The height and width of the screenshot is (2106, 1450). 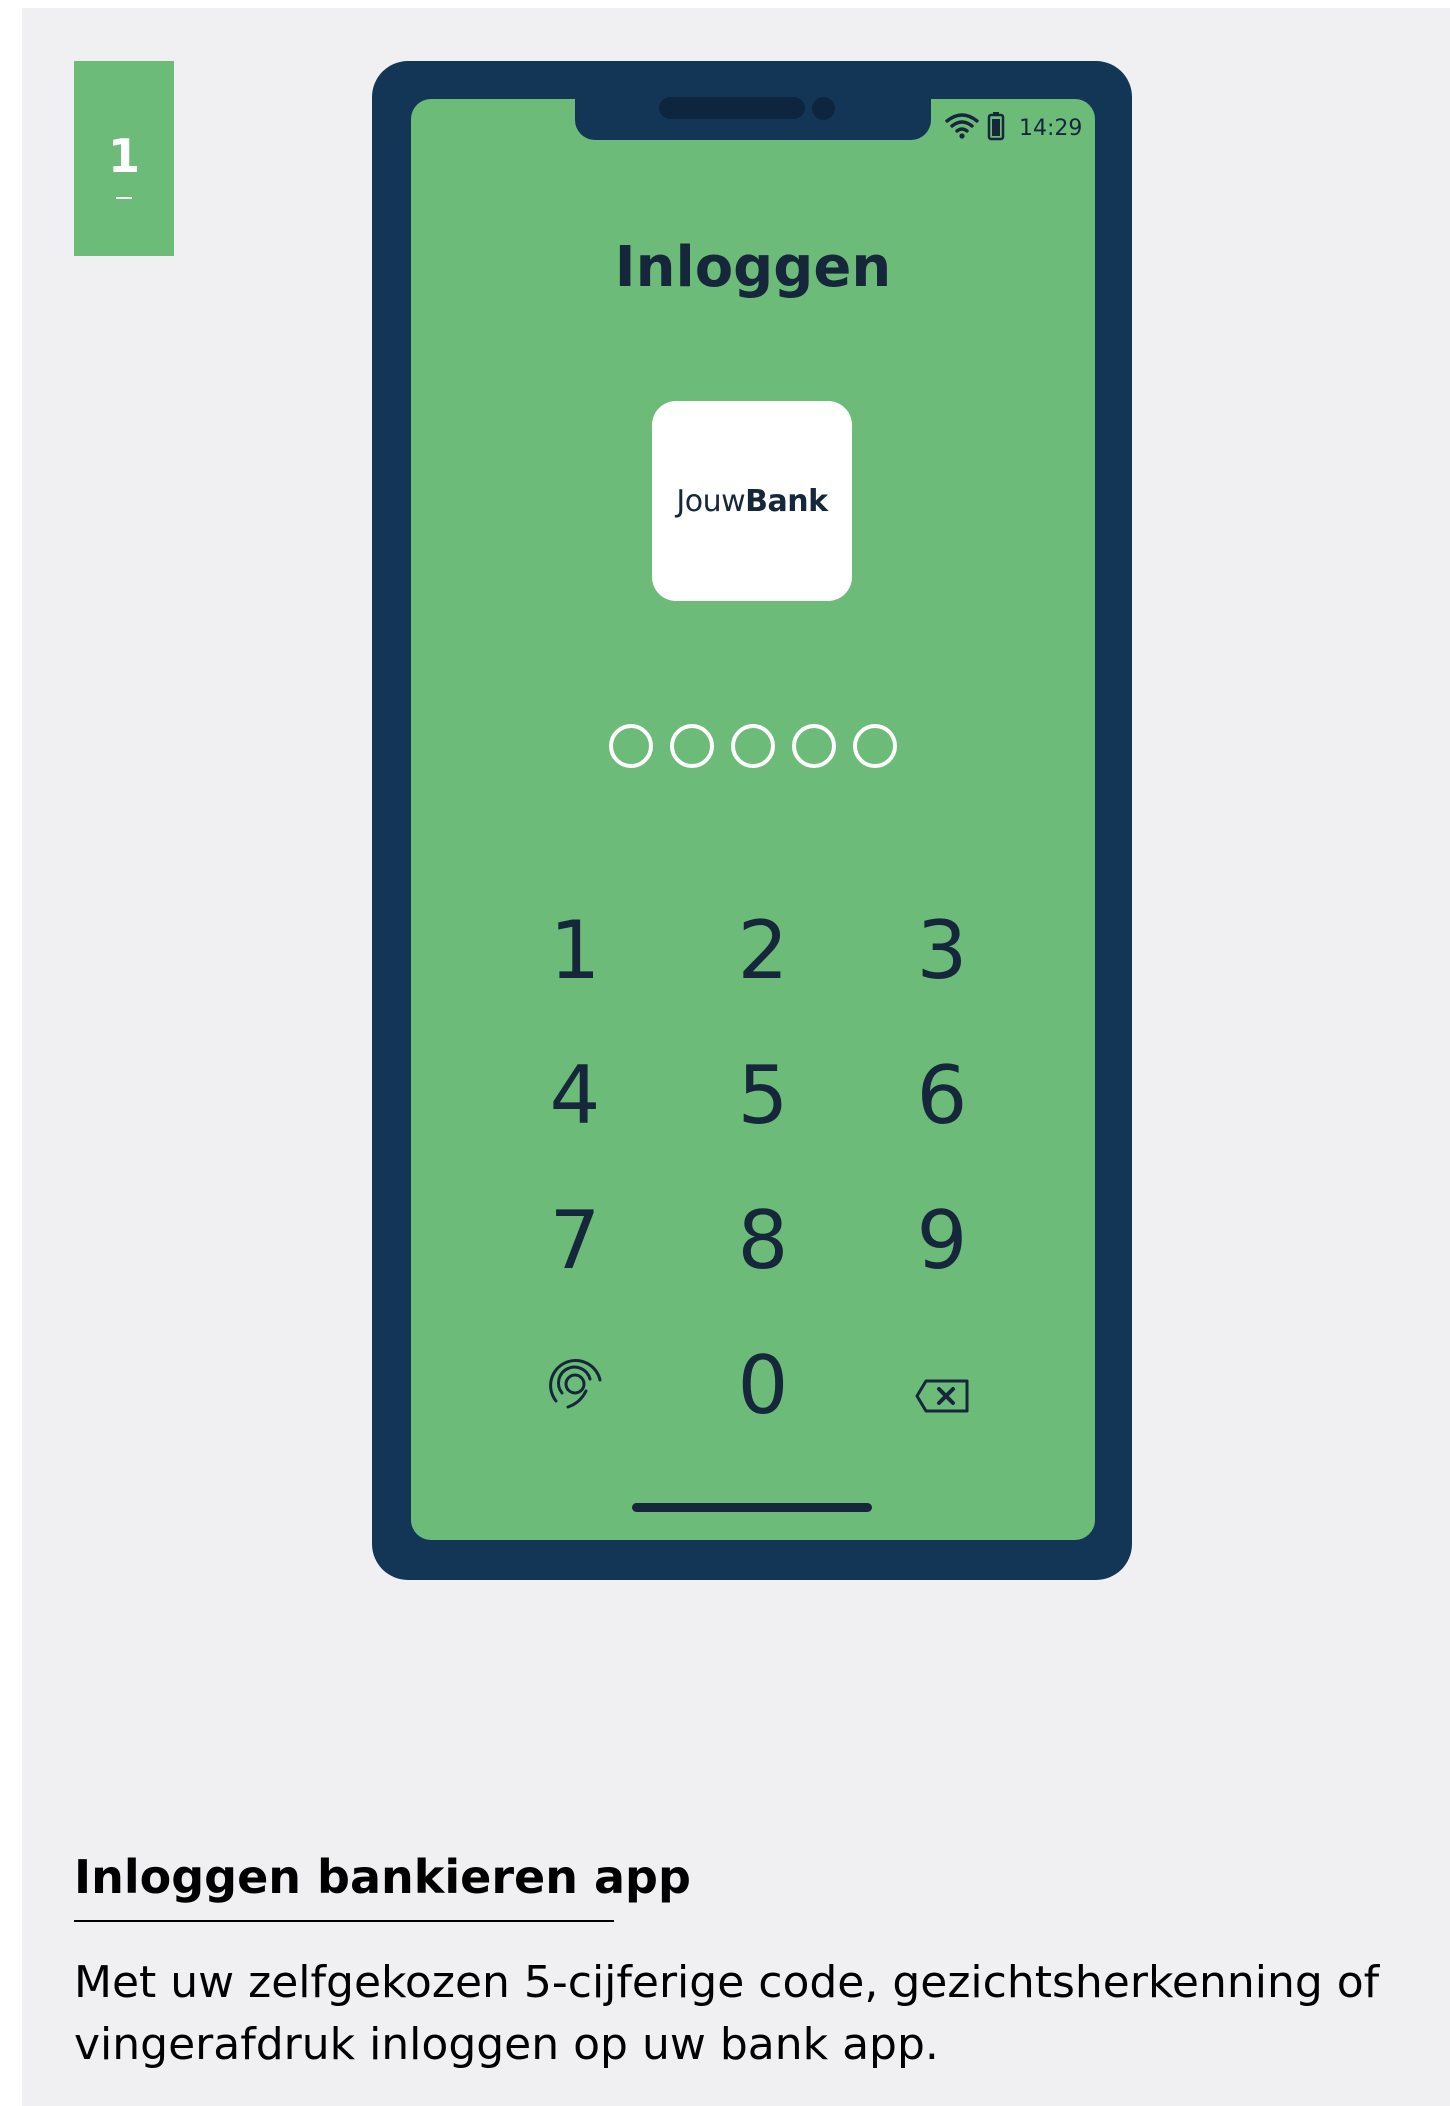 I want to click on status-time: 14:29, so click(x=1051, y=128).